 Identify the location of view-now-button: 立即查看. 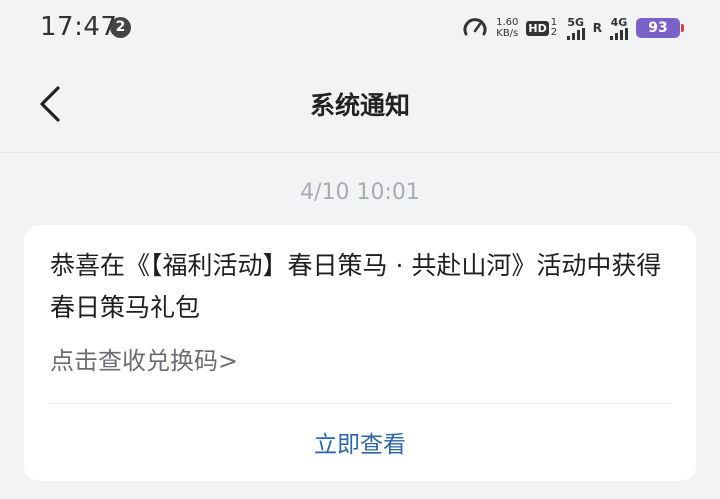
(360, 442).